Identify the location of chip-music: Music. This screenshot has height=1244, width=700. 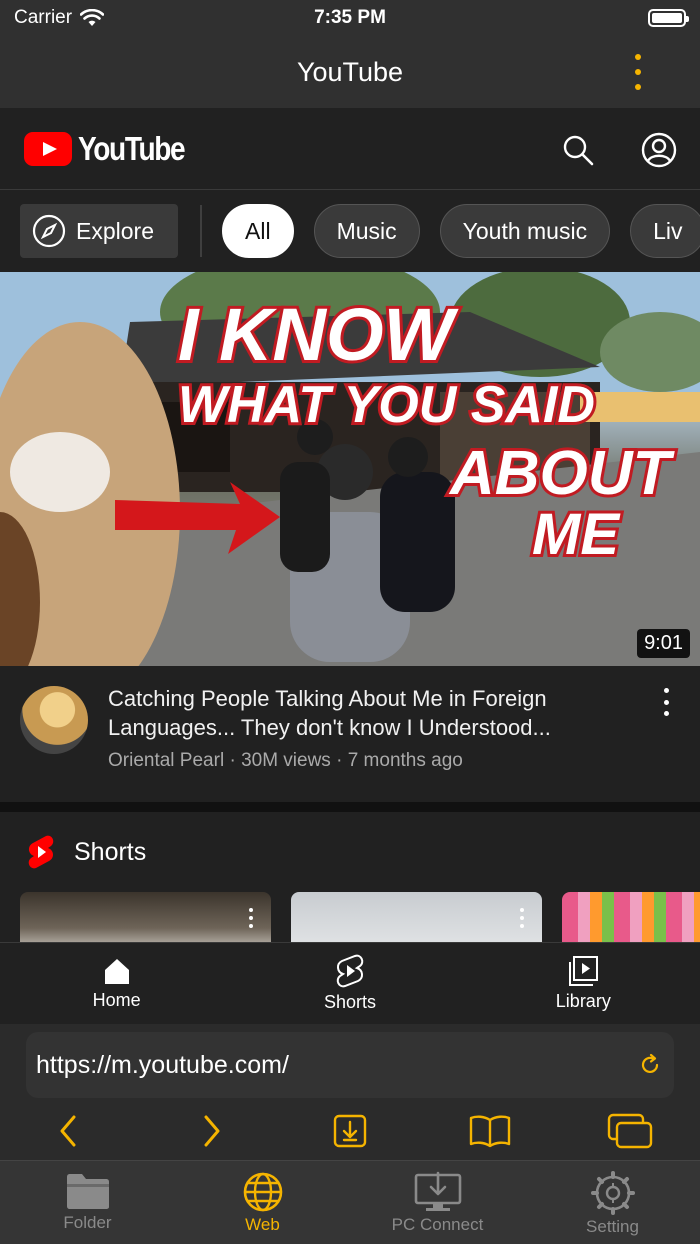
(366, 231).